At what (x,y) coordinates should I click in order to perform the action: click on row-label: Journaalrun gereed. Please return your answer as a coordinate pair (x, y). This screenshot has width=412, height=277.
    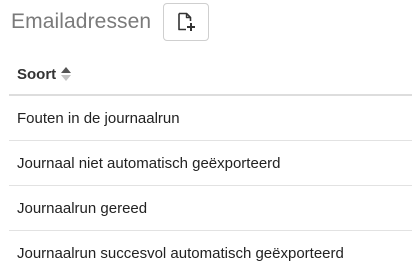
    Looking at the image, I should click on (82, 208).